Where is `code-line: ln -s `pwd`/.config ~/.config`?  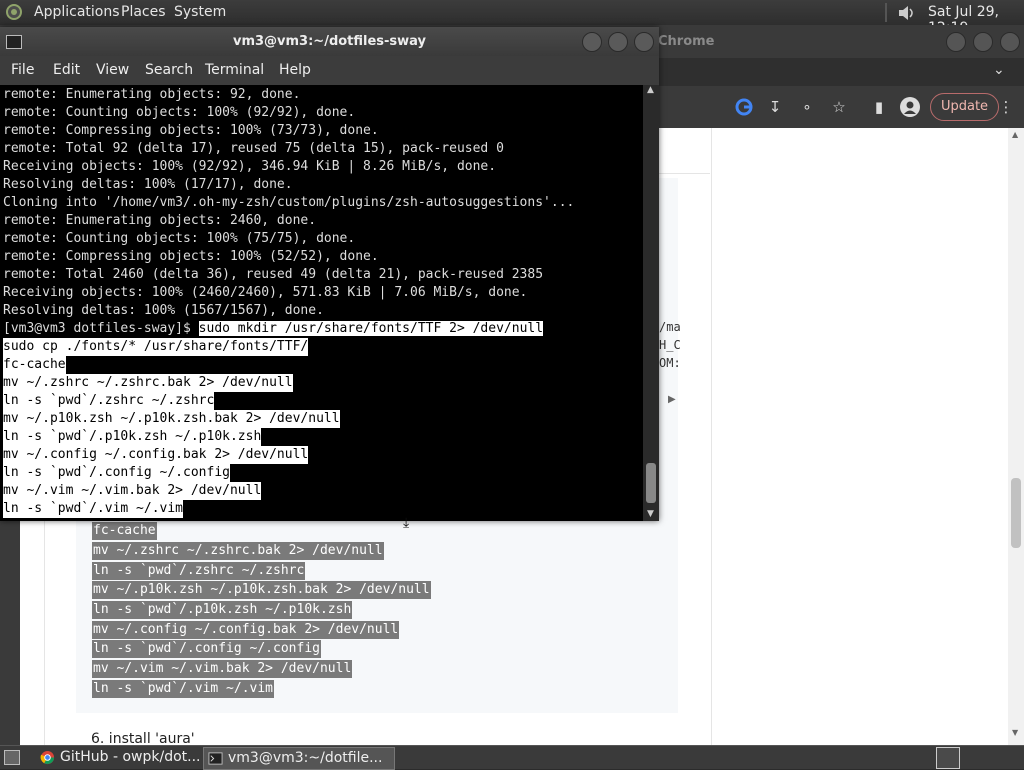
code-line: ln -s `pwd`/.config ~/.config is located at coordinates (206, 649).